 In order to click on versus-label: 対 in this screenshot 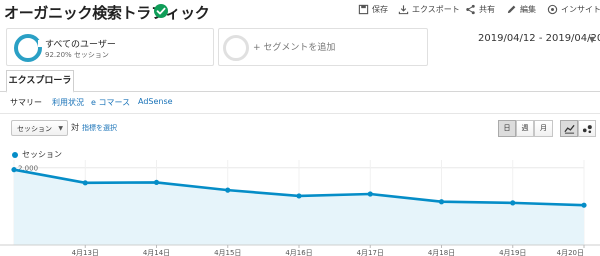, I will do `click(75, 127)`.